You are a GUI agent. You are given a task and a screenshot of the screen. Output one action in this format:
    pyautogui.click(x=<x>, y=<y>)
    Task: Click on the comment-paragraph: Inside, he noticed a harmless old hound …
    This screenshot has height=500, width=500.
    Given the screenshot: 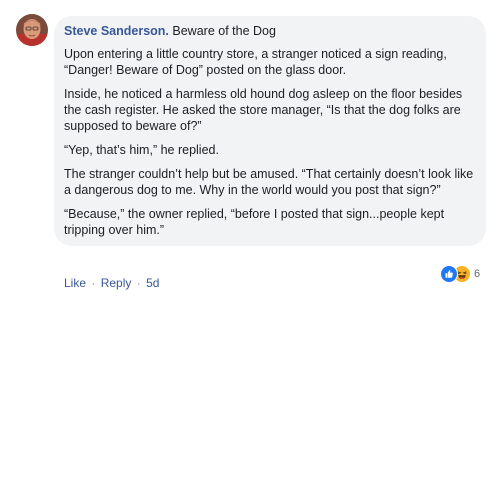 What is the action you would take?
    pyautogui.click(x=263, y=110)
    